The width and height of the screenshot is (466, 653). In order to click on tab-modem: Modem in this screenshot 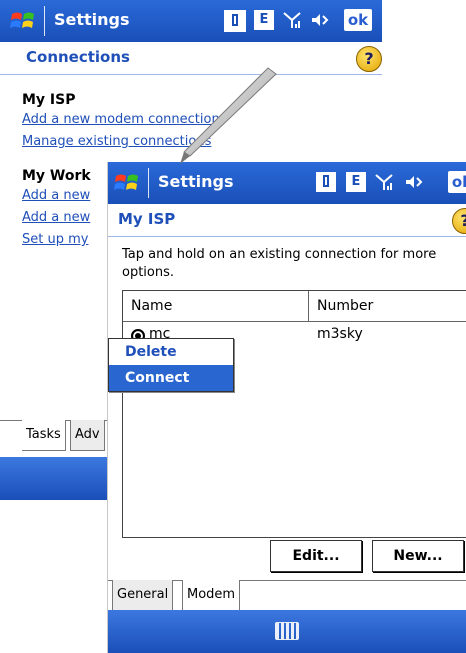, I will do `click(211, 595)`.